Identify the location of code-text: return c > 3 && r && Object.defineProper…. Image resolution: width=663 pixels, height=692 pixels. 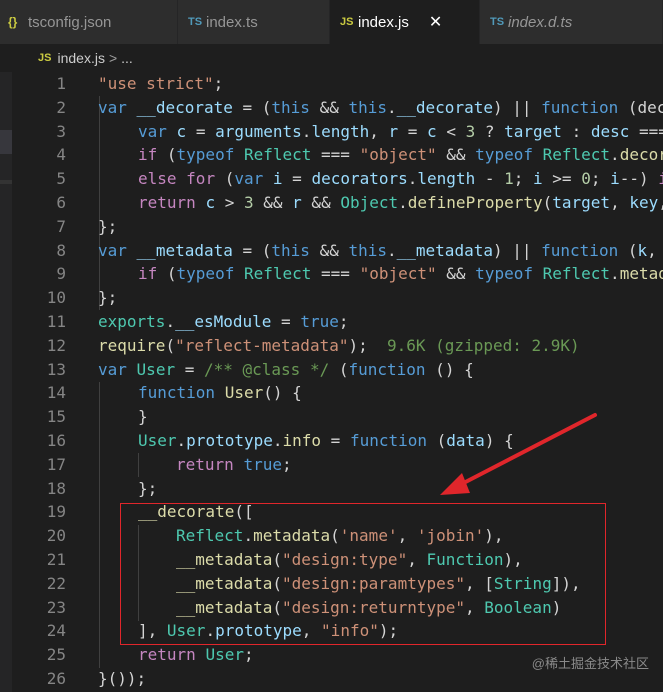
(400, 202).